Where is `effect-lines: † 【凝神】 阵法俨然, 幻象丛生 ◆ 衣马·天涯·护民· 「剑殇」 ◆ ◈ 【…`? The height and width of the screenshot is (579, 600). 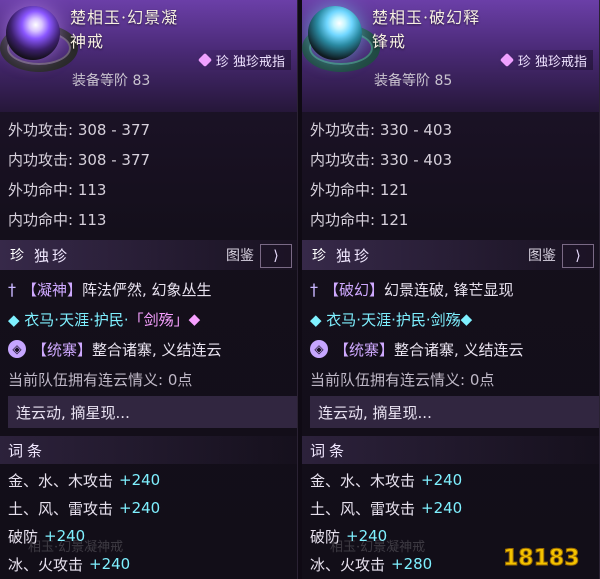
effect-lines: † 【凝神】 阵法俨然, 幻象丛生 ◆ 衣马·天涯·护民· 「剑殇」 ◆ ◈ 【… is located at coordinates (148, 334).